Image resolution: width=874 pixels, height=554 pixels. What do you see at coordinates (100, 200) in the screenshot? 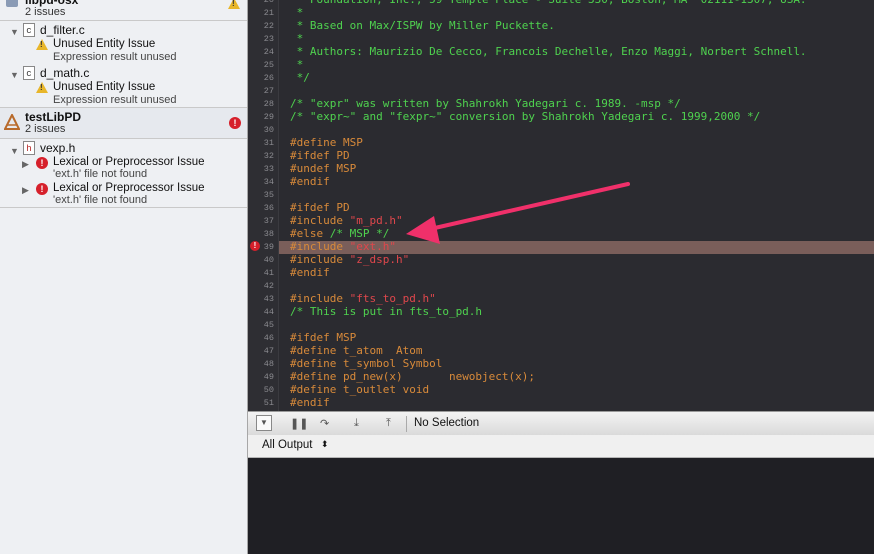
I see `issue-detail: 'ext.h' file not found` at bounding box center [100, 200].